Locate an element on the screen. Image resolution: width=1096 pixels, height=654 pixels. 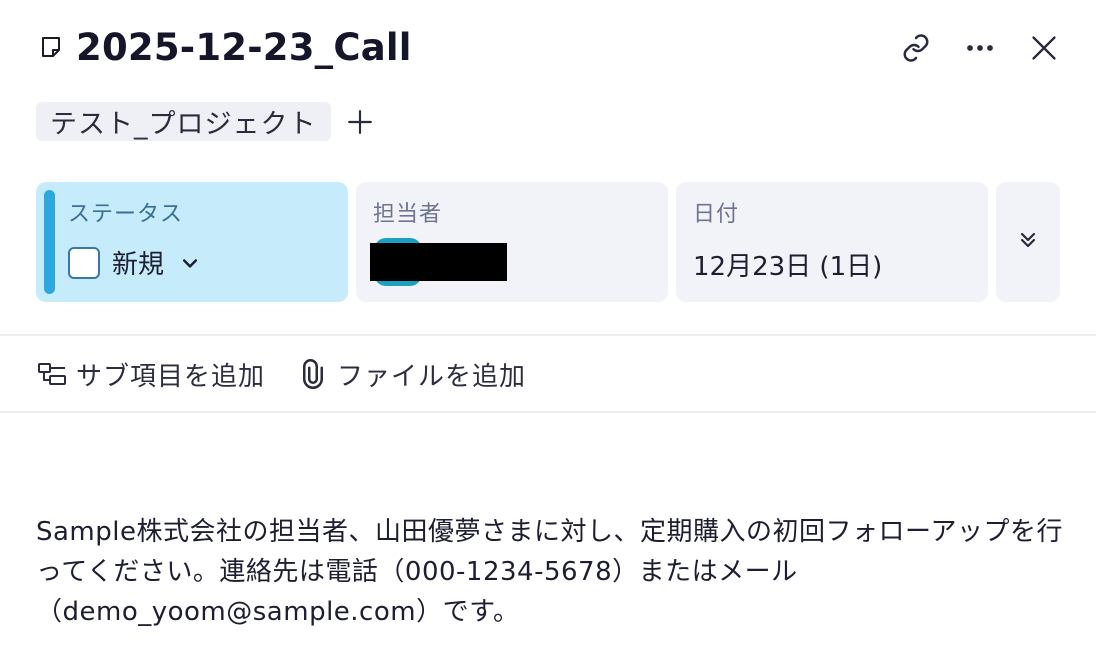
more-icon is located at coordinates (980, 48).